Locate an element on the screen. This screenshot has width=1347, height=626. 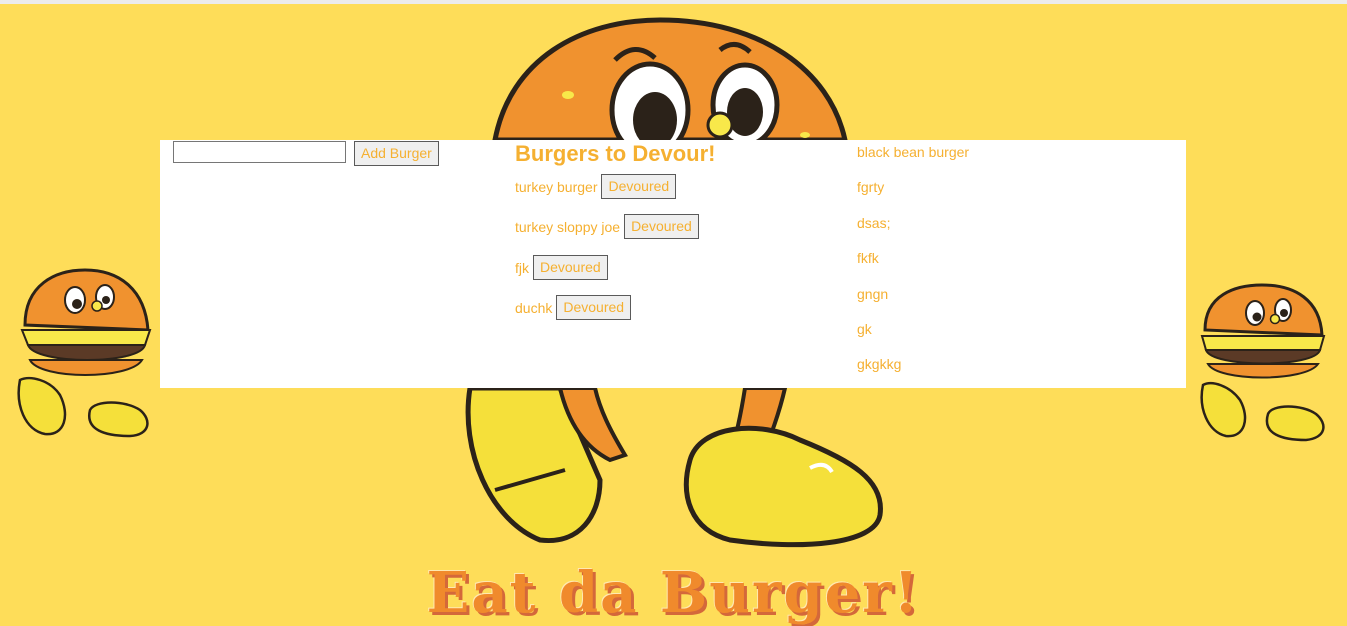
list-item: turkey burger Devoured is located at coordinates (596, 186).